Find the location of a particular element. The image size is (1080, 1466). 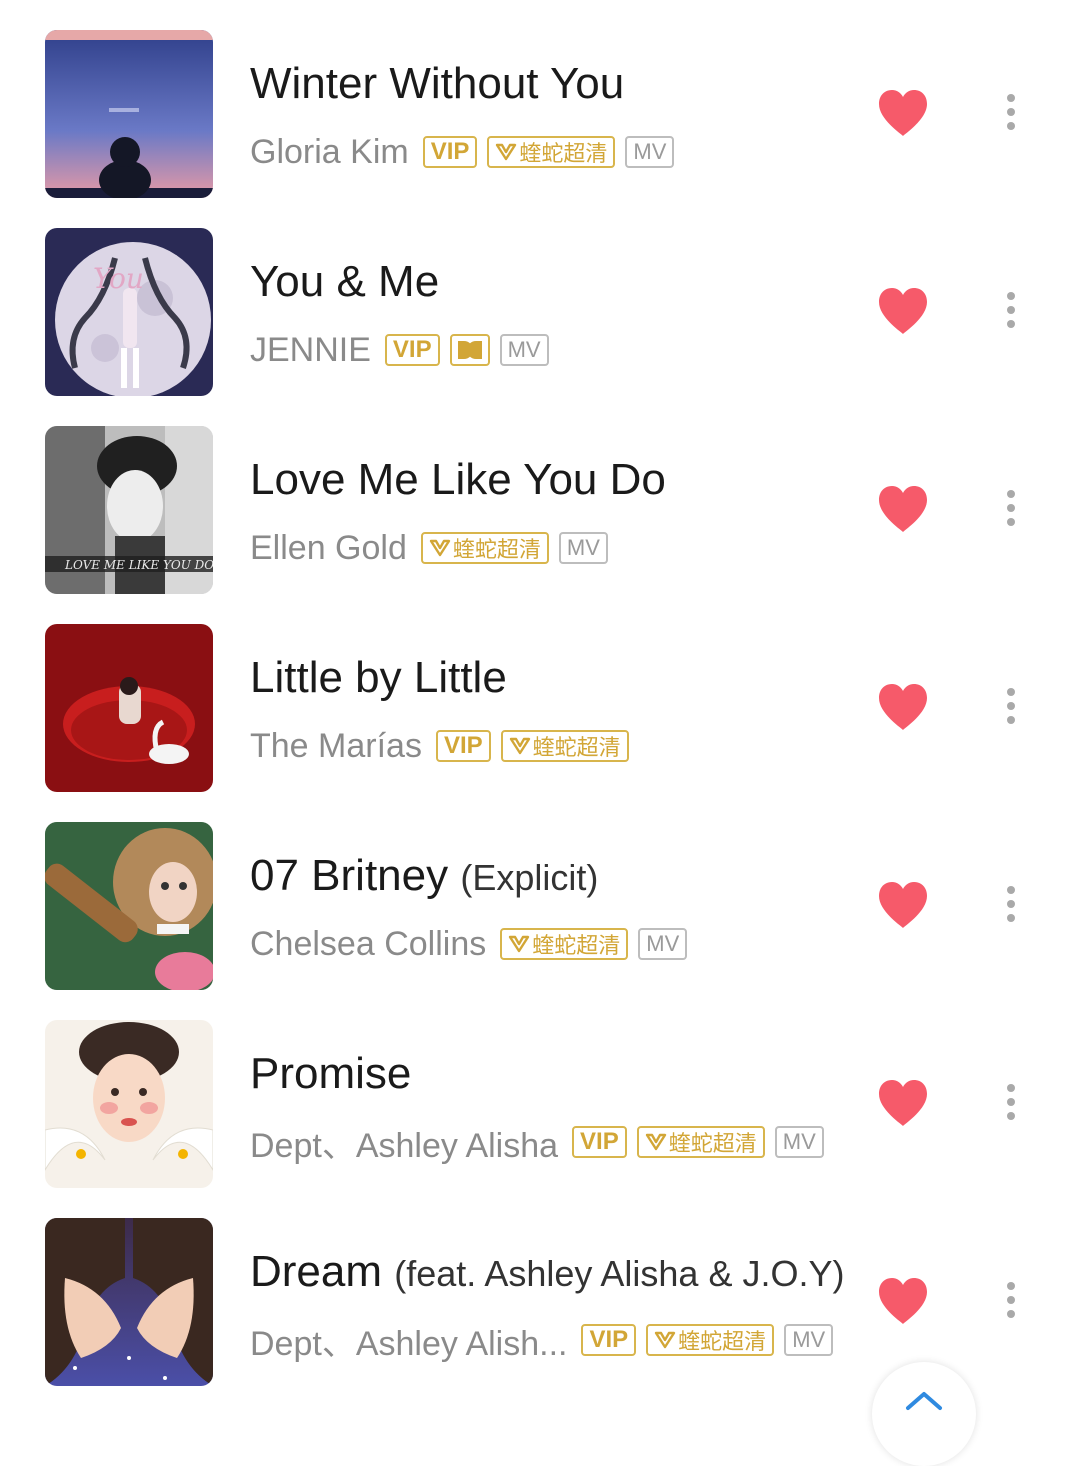

song-title-text: Little by Little is located at coordinates (378, 677).